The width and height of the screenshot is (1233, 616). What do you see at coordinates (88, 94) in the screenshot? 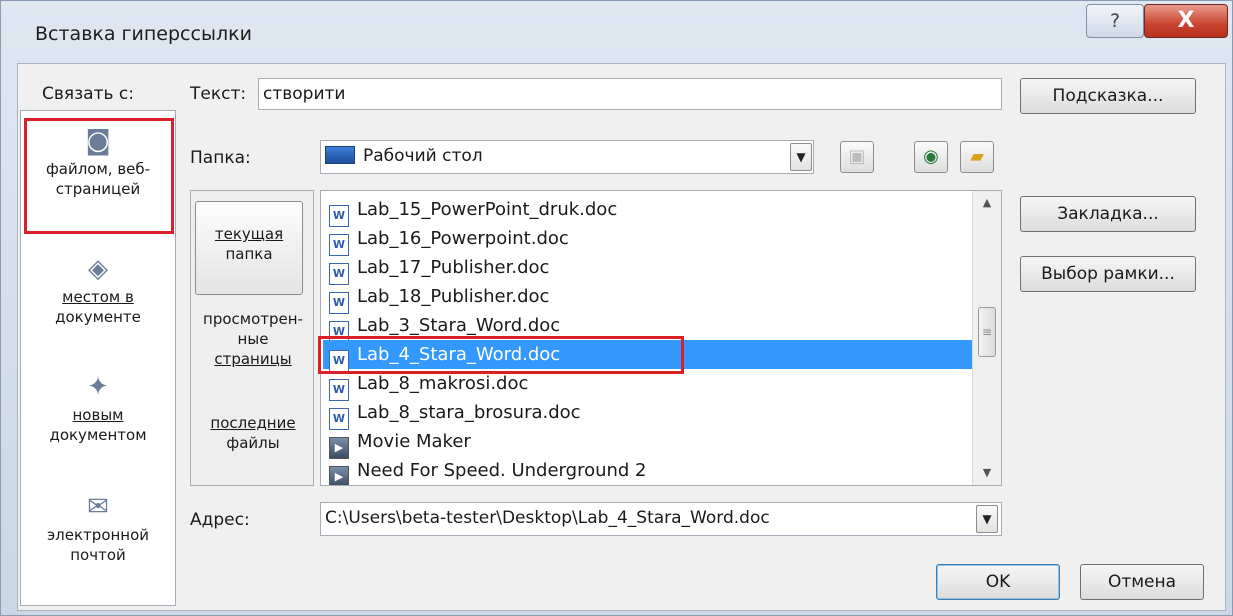
I see `link-to-label: Связать с:` at bounding box center [88, 94].